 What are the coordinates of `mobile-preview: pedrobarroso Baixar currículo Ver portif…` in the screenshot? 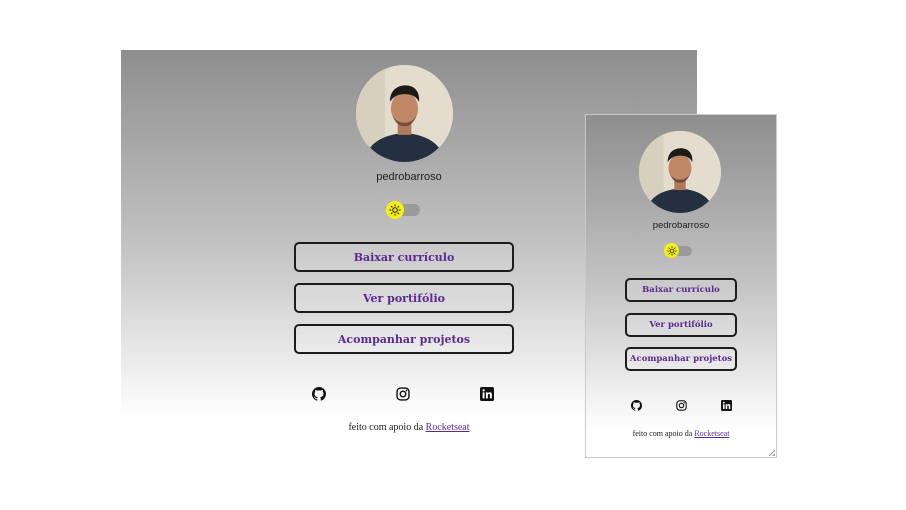 It's located at (681, 286).